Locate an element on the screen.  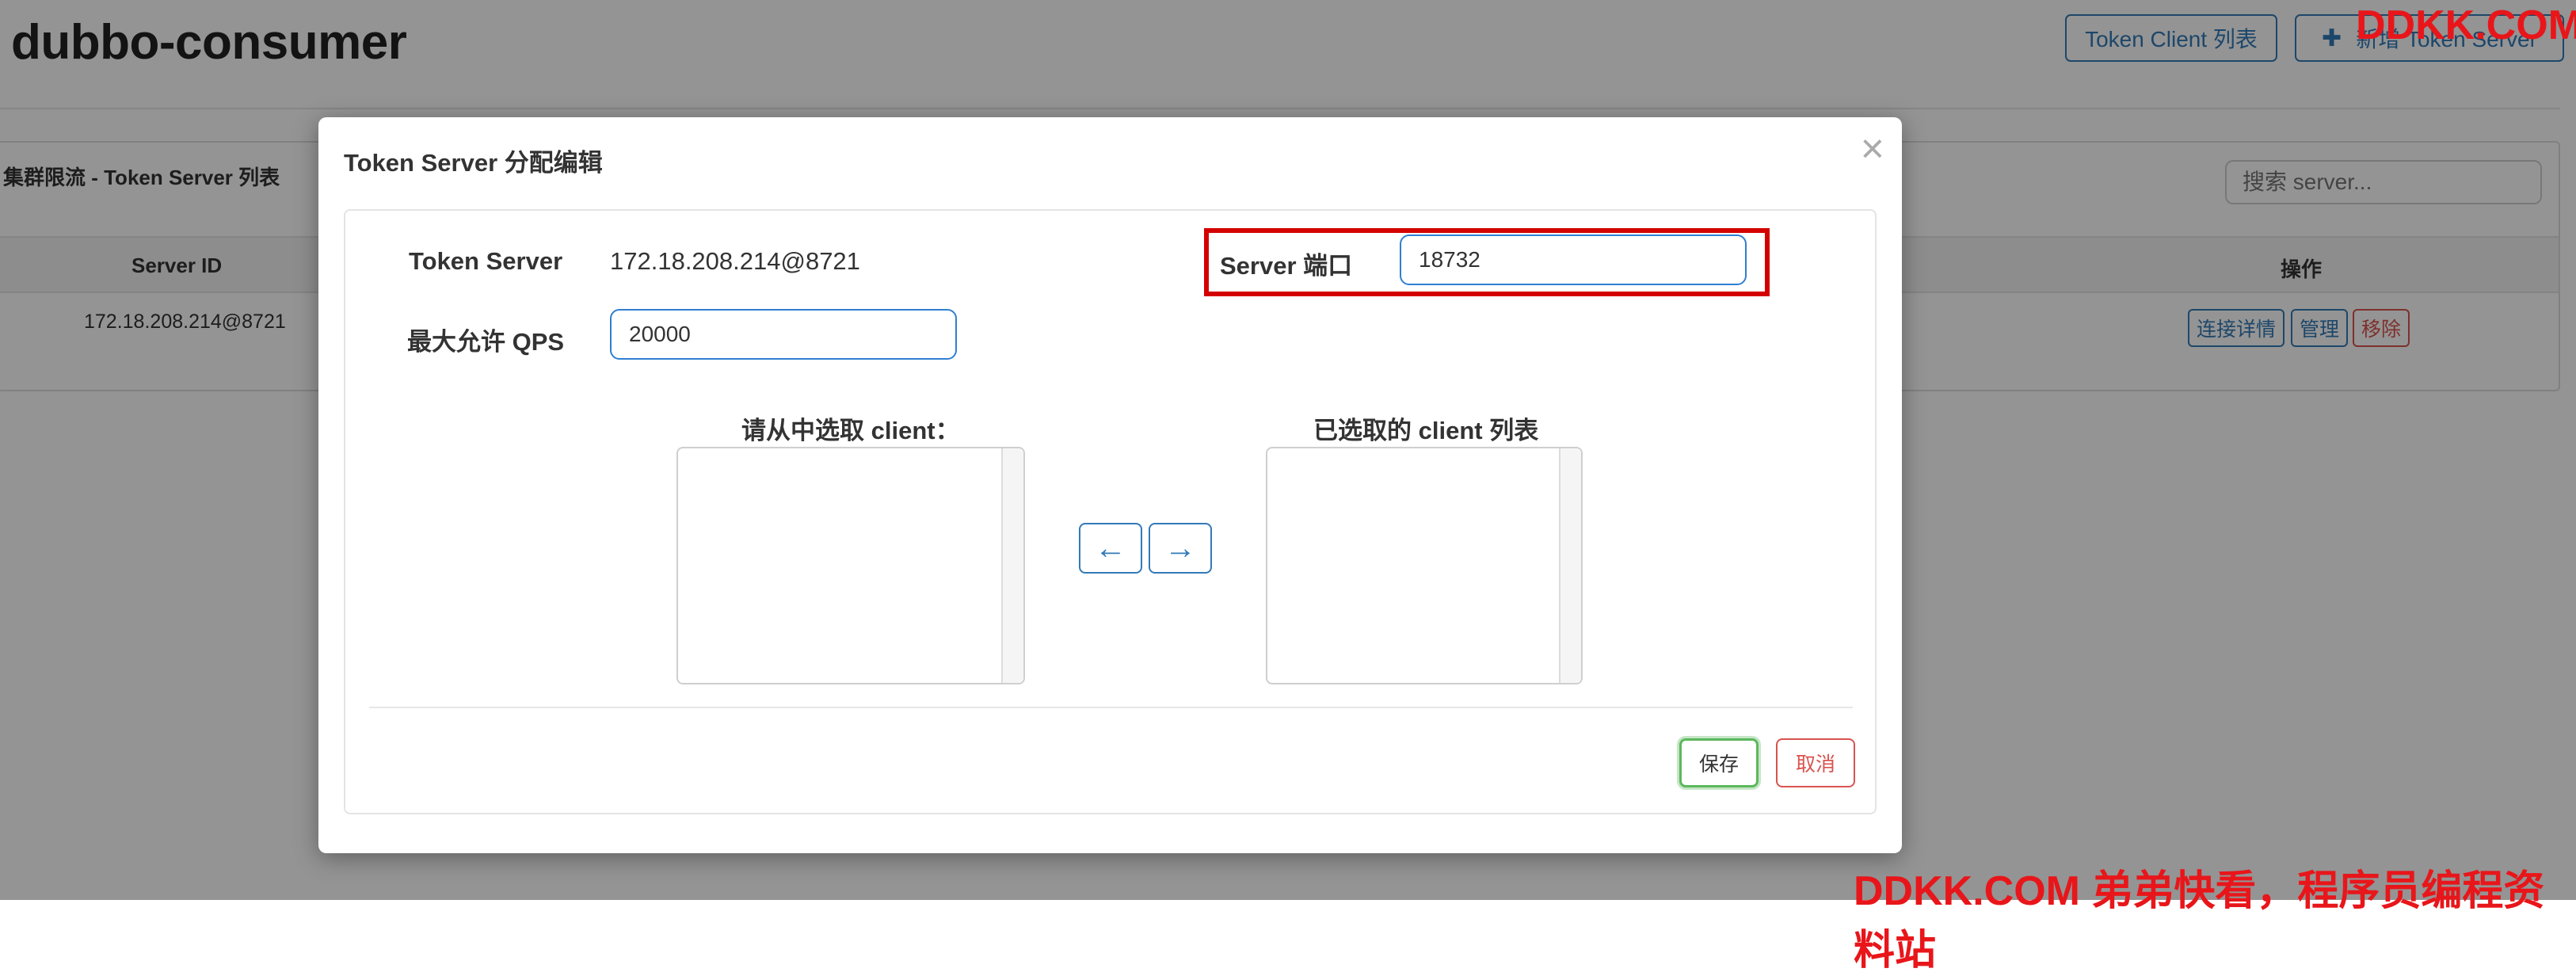
watermark-top: DDKK.COM is located at coordinates (2466, 25).